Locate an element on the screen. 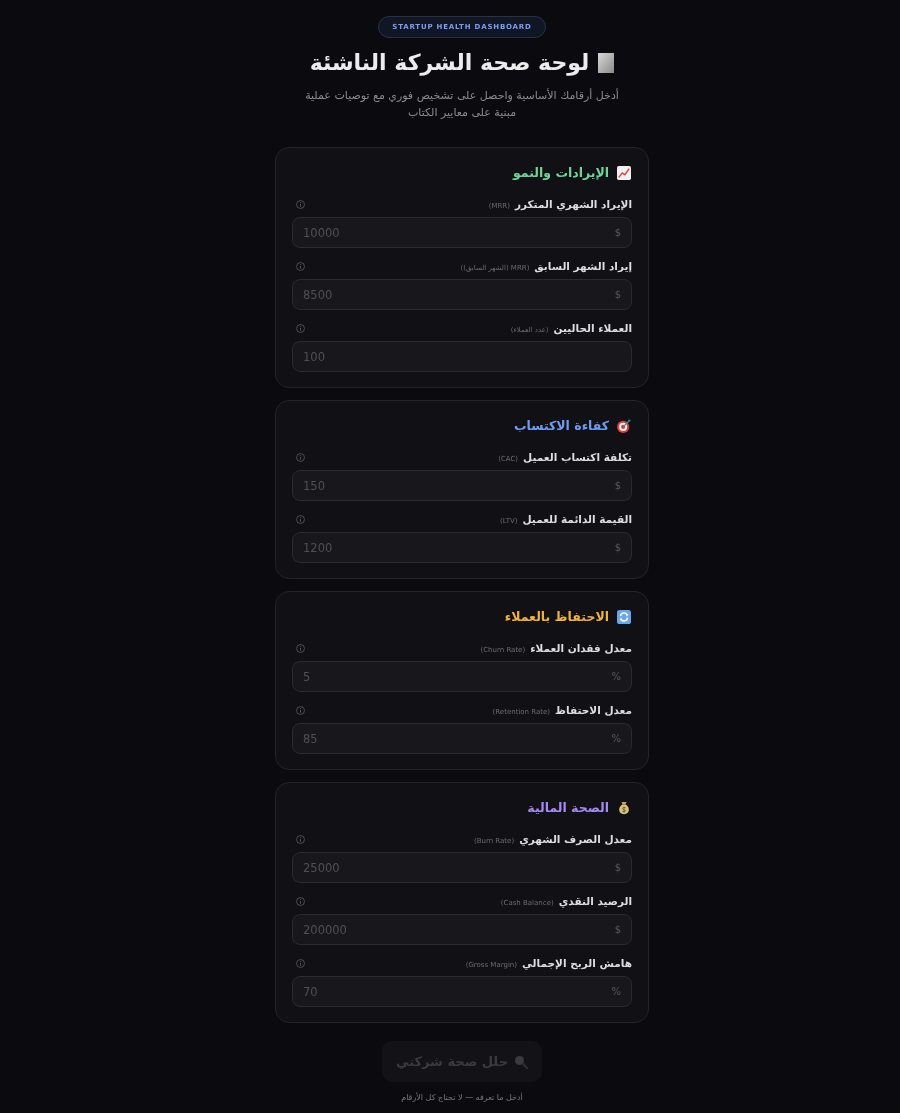  field-label: تكلفة اكتساب العميل is located at coordinates (577, 457).